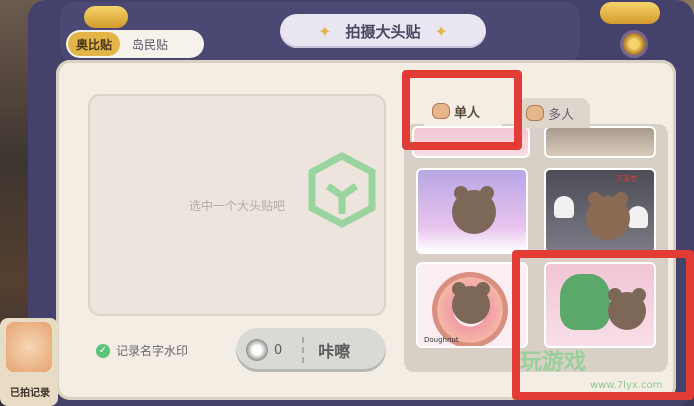 The image size is (694, 406). I want to click on check-icon: ✓, so click(103, 350).